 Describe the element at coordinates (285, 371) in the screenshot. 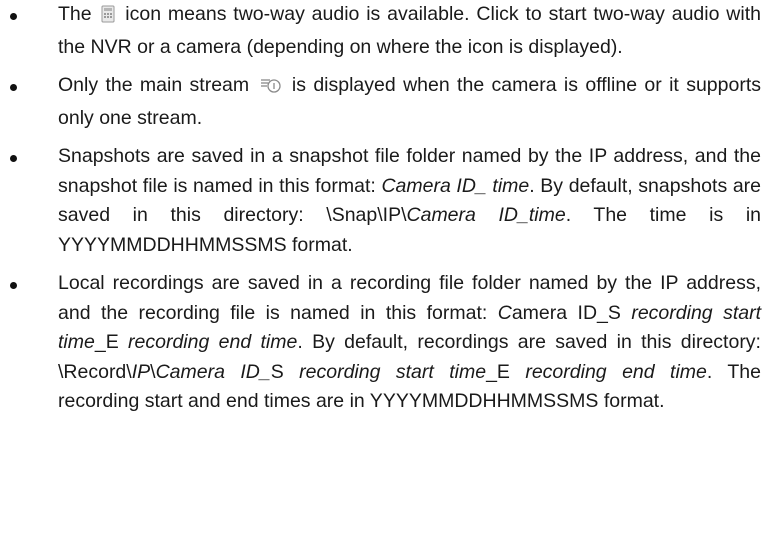

I see `body-text: S` at that location.